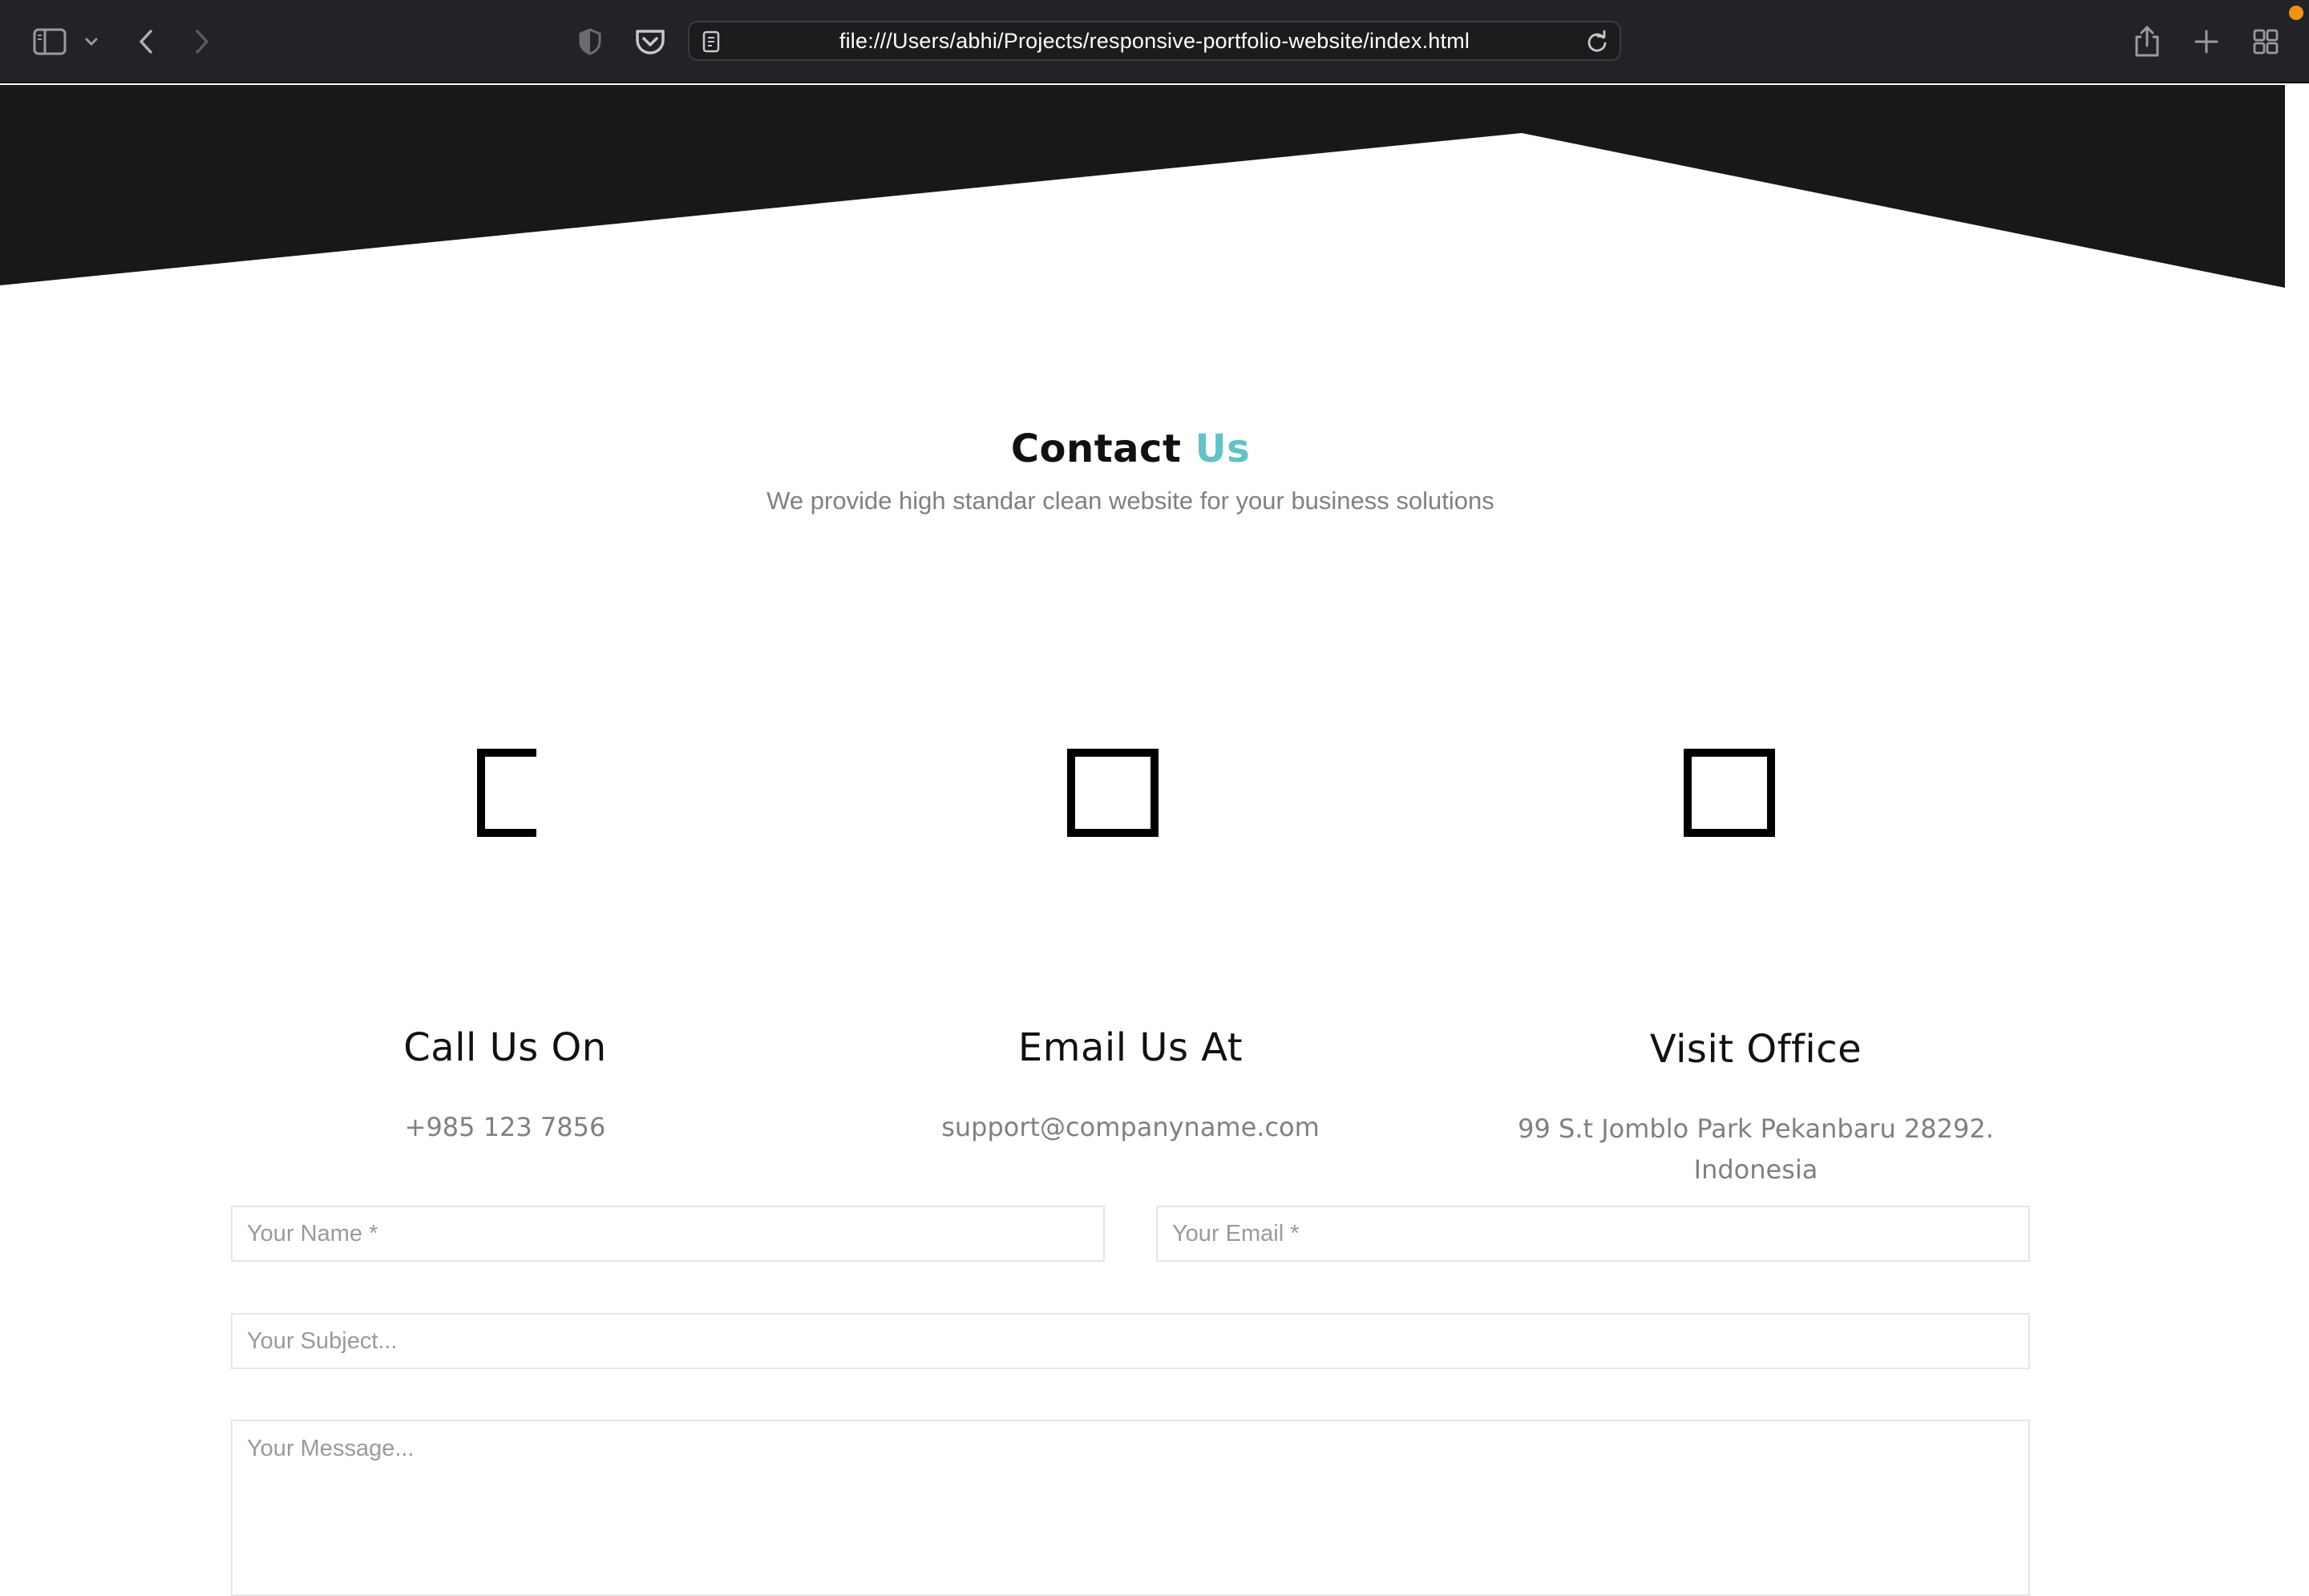 This screenshot has height=1596, width=2309. Describe the element at coordinates (2266, 42) in the screenshot. I see `tab-overview-icon` at that location.